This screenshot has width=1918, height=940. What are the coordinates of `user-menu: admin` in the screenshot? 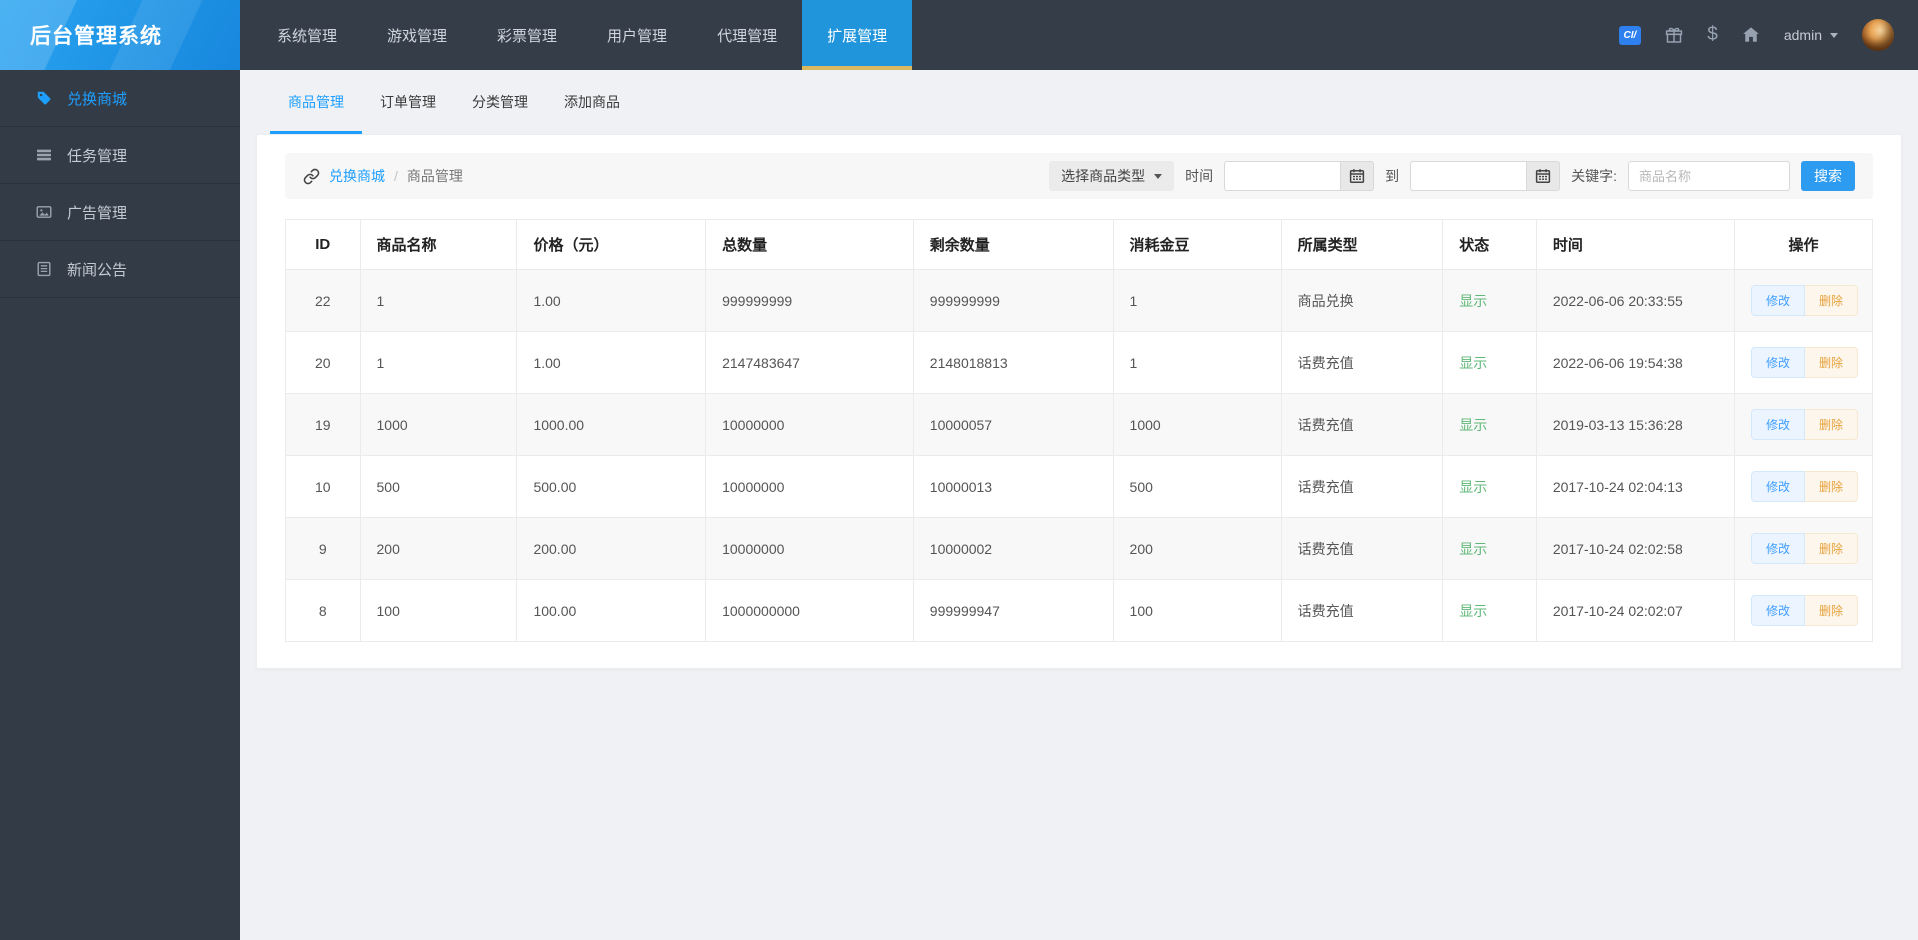 It's located at (1811, 35).